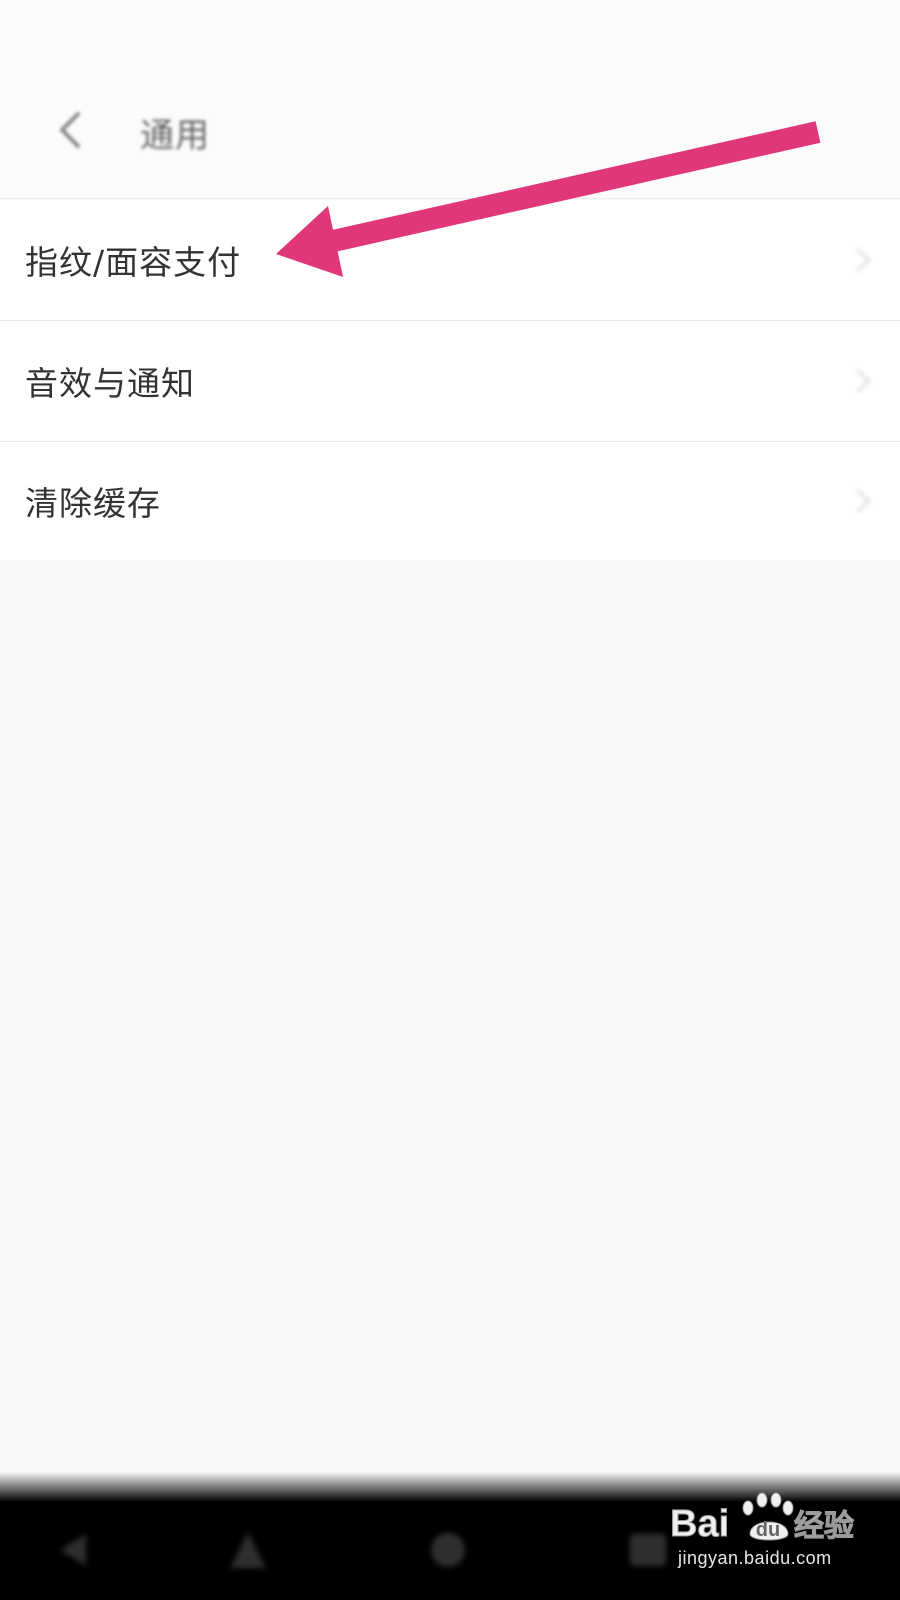 Image resolution: width=900 pixels, height=1600 pixels. Describe the element at coordinates (74, 1550) in the screenshot. I see `nav-back-icon` at that location.